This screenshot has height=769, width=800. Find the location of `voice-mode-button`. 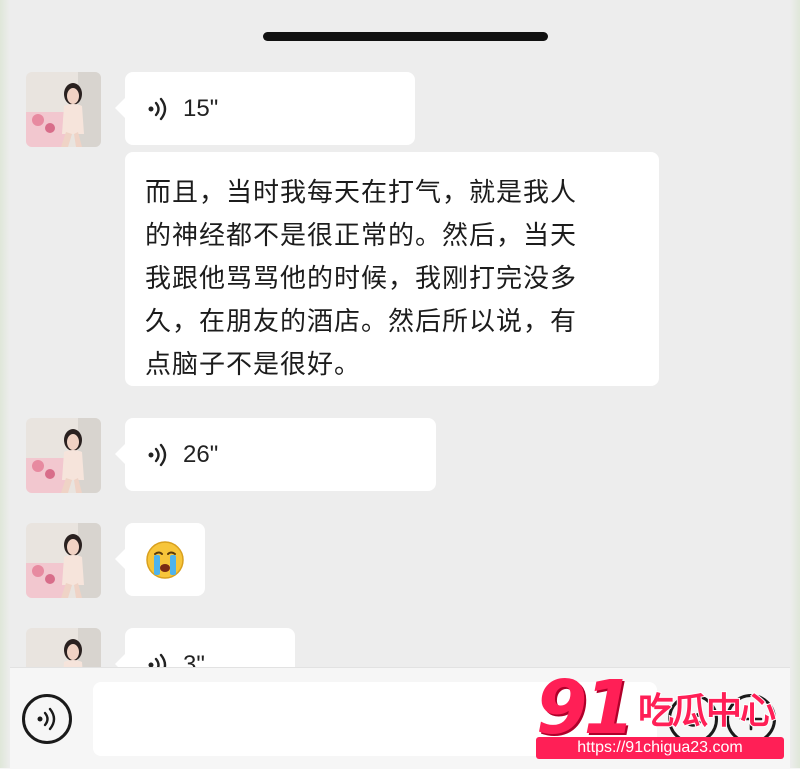

voice-mode-button is located at coordinates (47, 719).